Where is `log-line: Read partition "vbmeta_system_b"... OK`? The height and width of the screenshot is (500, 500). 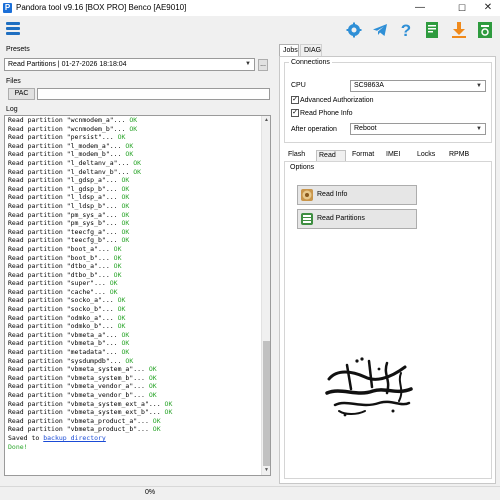
log-line: Read partition "vbmeta_system_b"... OK is located at coordinates (90, 378).